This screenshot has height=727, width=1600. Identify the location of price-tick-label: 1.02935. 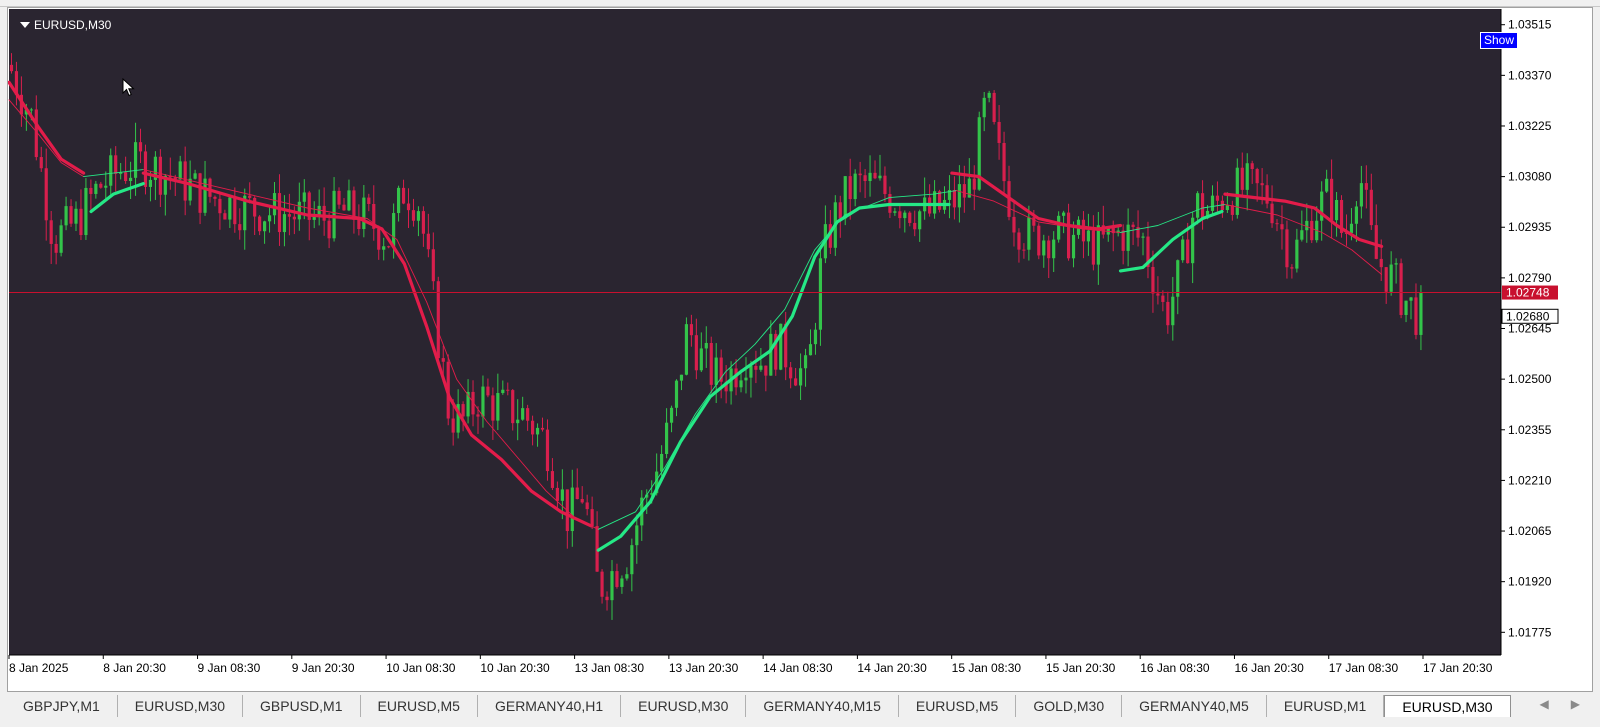
(1530, 227).